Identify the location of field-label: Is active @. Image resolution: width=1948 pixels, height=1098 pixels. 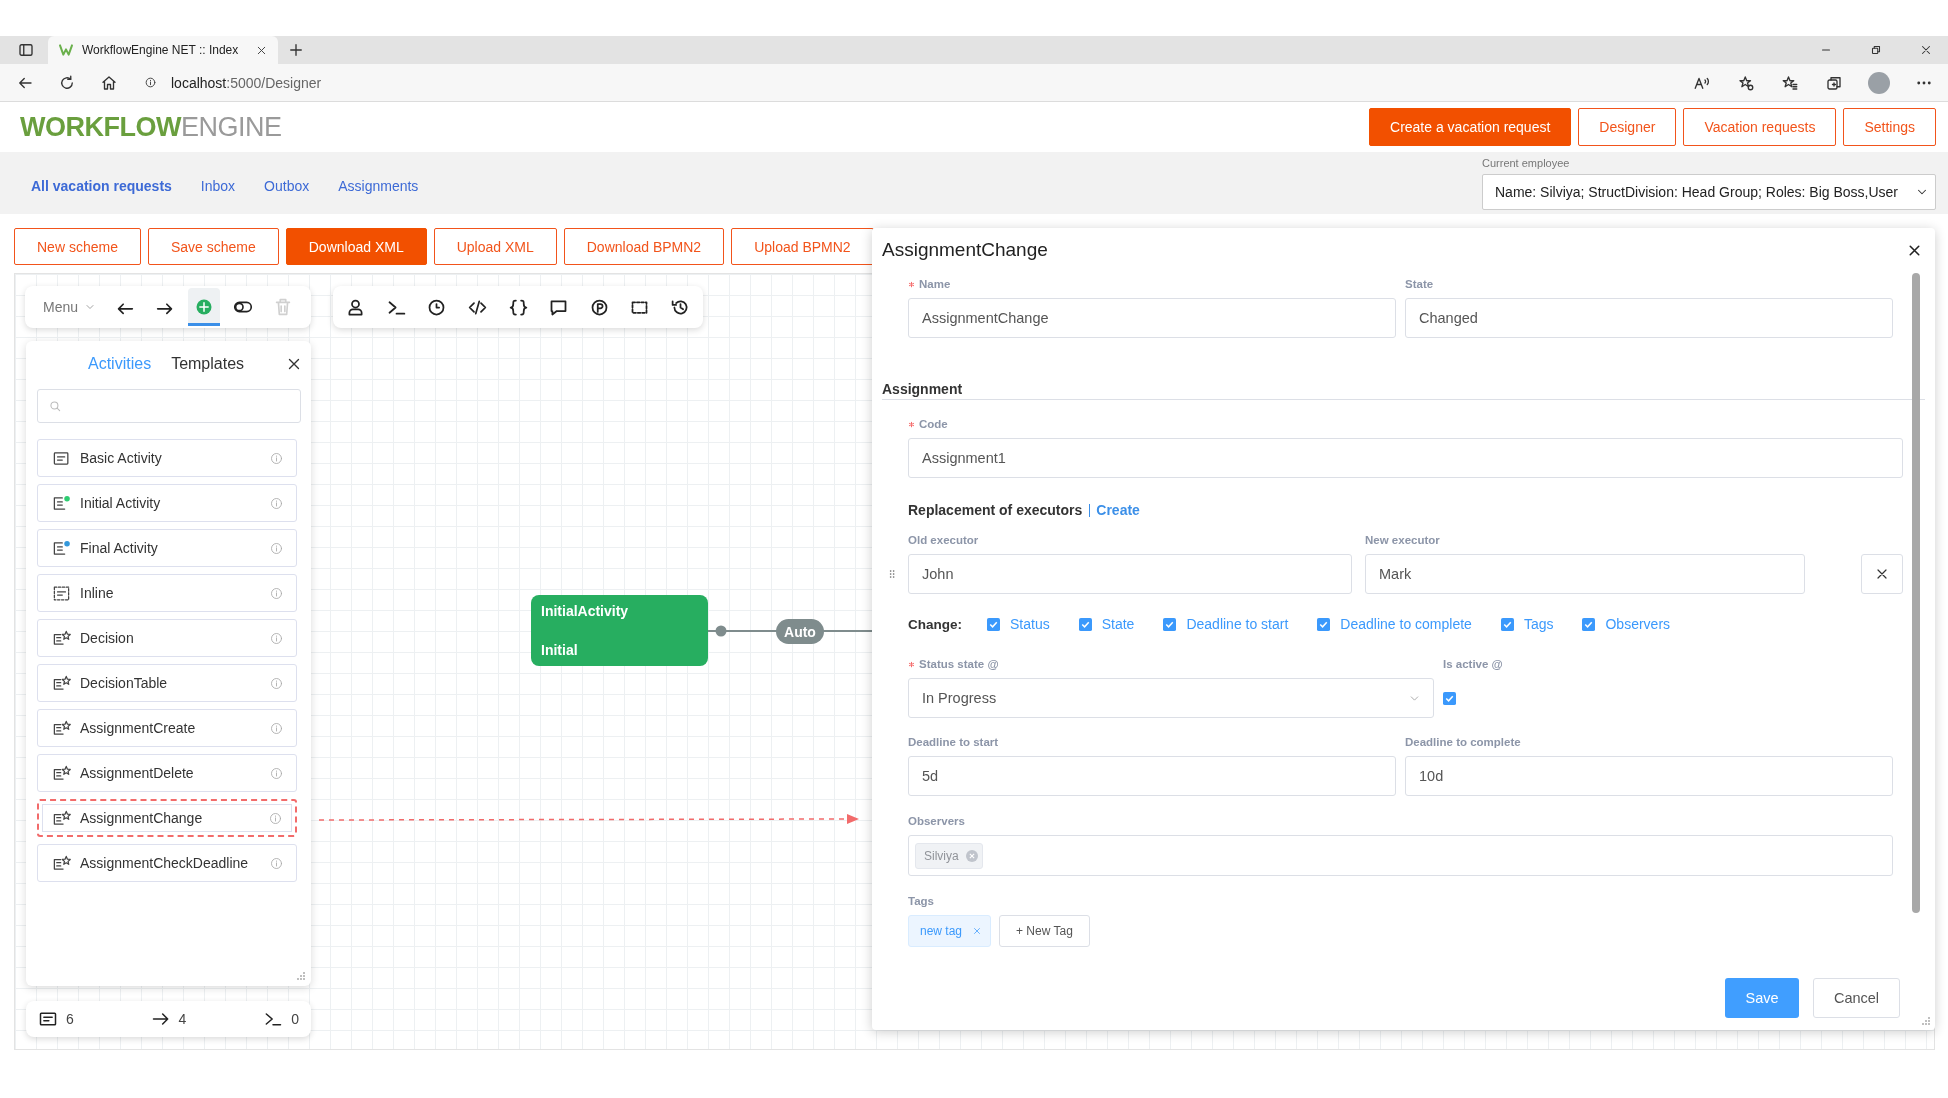
(1473, 664).